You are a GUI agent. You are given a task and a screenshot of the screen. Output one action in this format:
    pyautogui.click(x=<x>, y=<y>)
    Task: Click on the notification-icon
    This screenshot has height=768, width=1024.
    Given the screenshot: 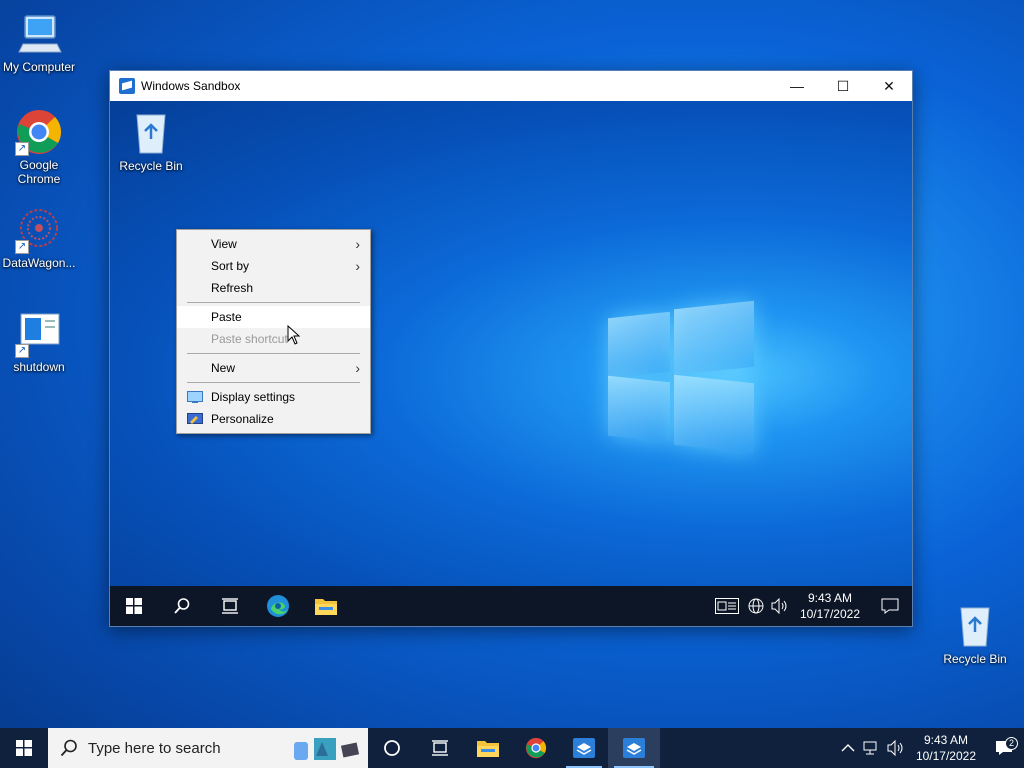 What is the action you would take?
    pyautogui.click(x=890, y=606)
    